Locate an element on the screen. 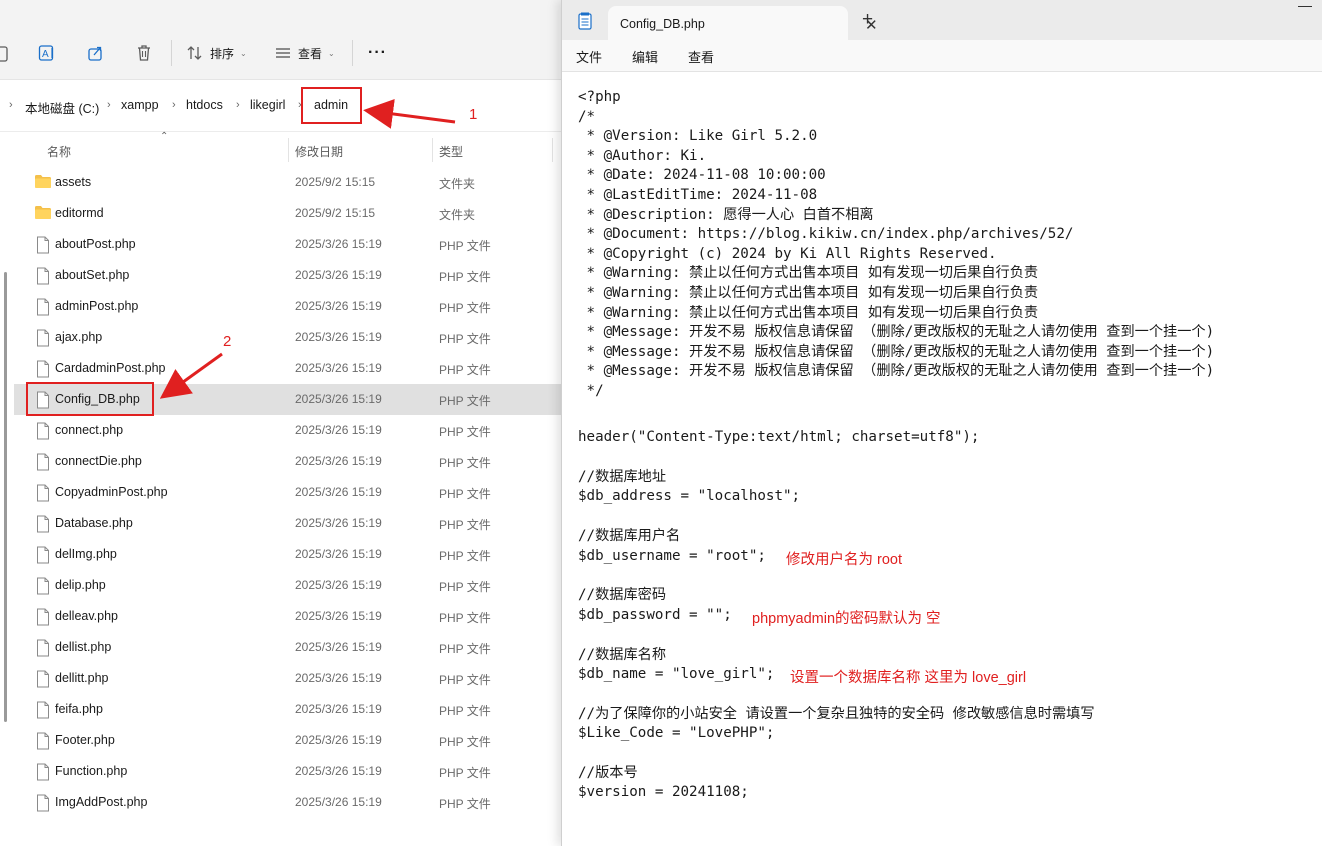 This screenshot has height=846, width=1322. file-row: Database.php 2025/3/26 15:19 PHP 文件 is located at coordinates (288, 523).